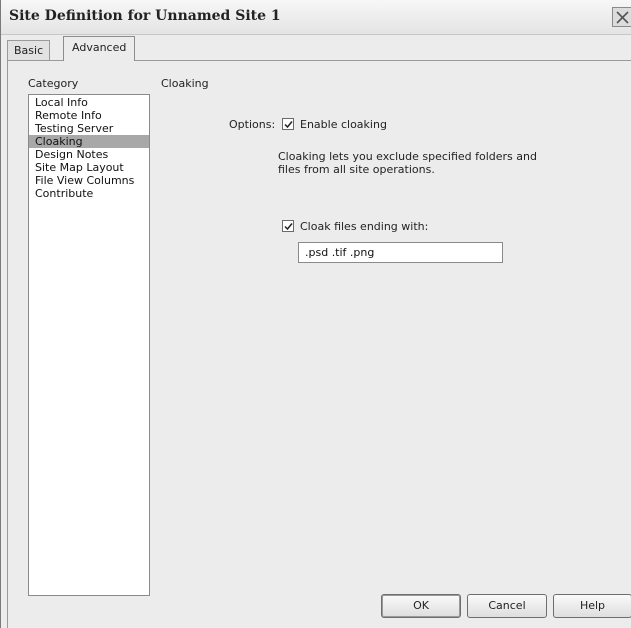 This screenshot has height=628, width=631. I want to click on enable-cloaking-label: Enable cloaking, so click(343, 124).